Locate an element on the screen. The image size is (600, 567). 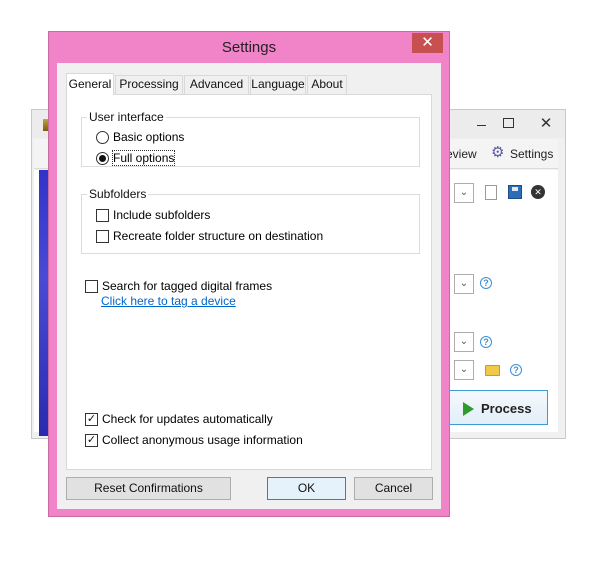
folder-icon is located at coordinates (492, 370).